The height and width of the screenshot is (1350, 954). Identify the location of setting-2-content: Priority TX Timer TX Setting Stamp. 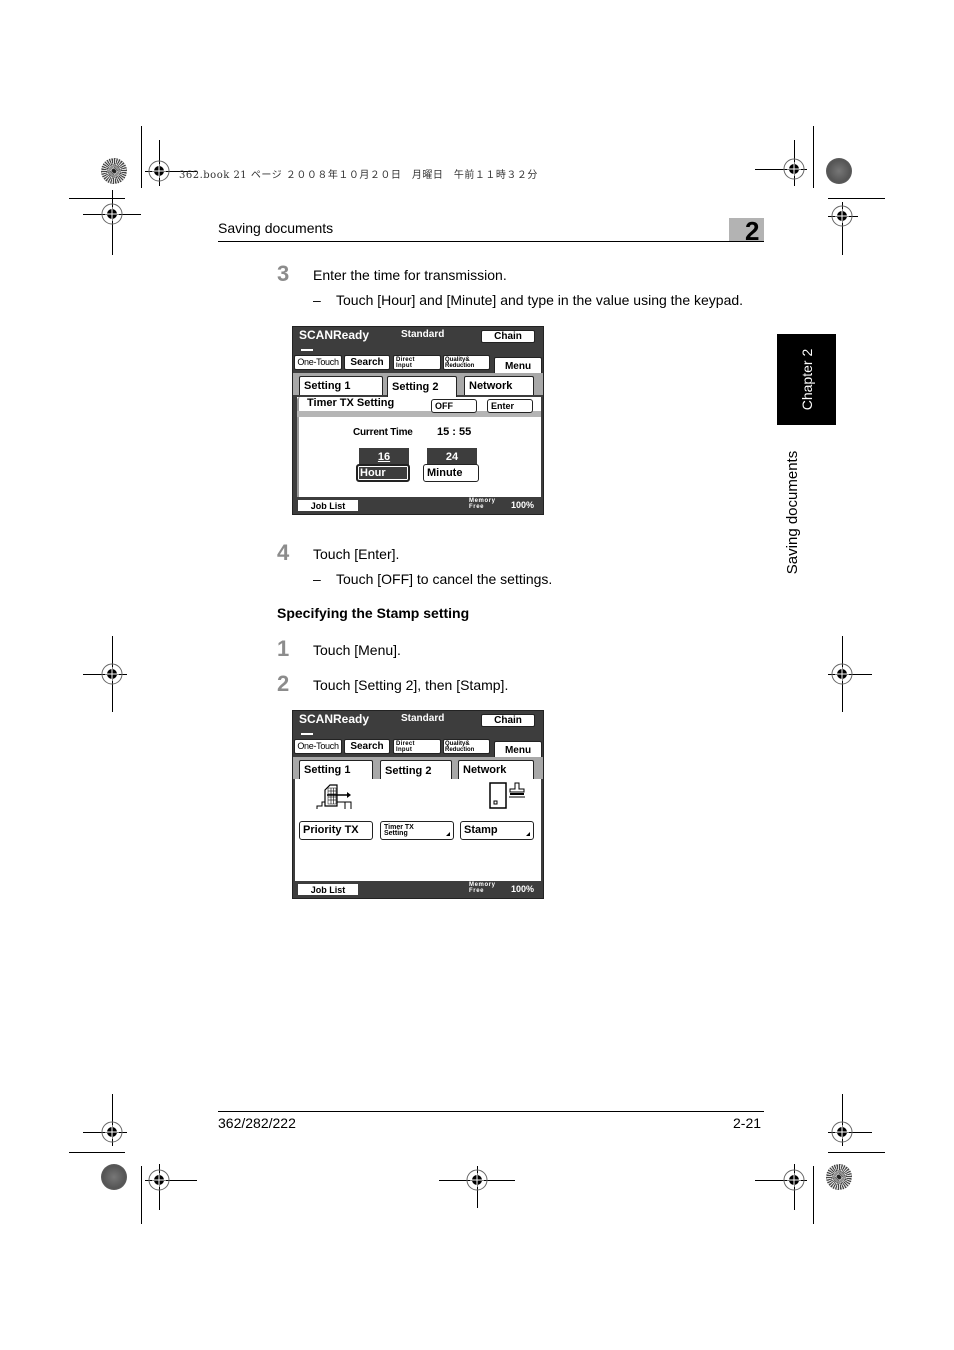
(418, 830).